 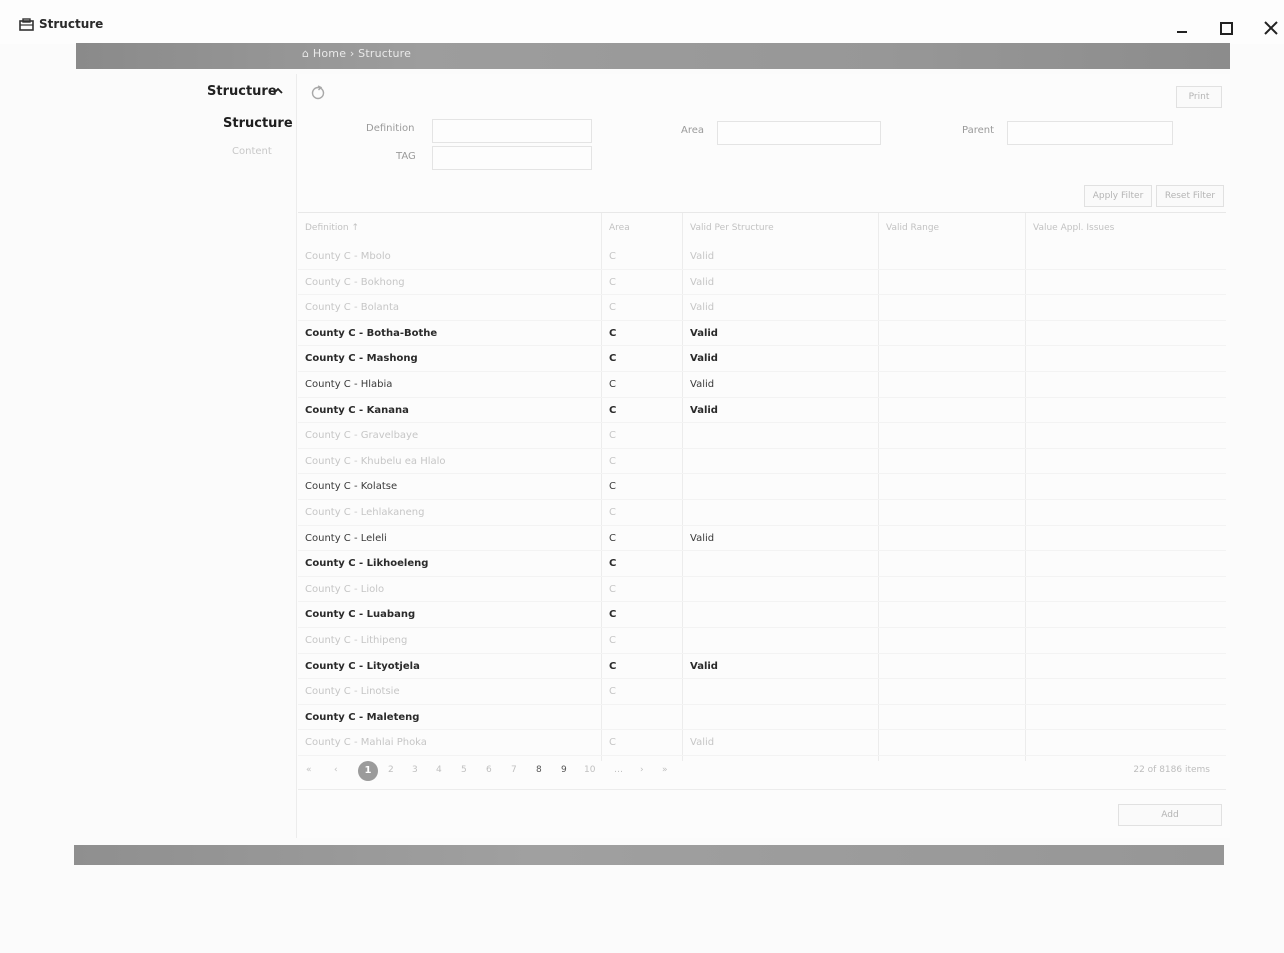 What do you see at coordinates (978, 130) in the screenshot?
I see `parent-label: Parent` at bounding box center [978, 130].